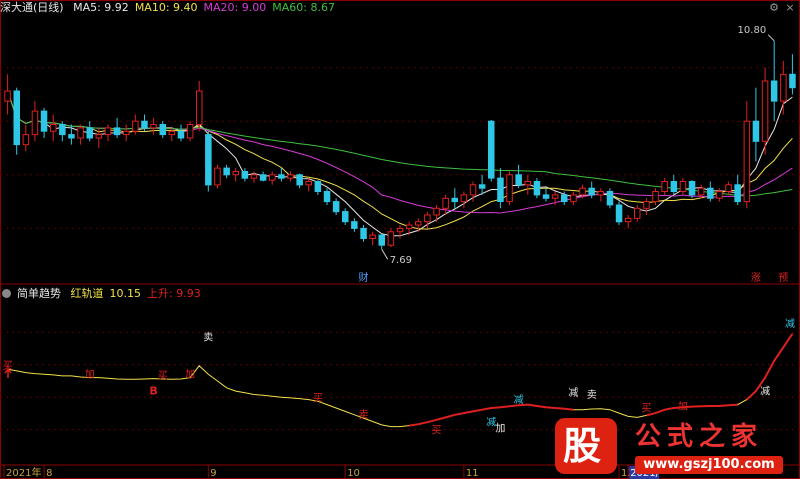 Image resolution: width=800 pixels, height=479 pixels. Describe the element at coordinates (235, 7) in the screenshot. I see `ma-label-2: MA20: 9.00` at that location.